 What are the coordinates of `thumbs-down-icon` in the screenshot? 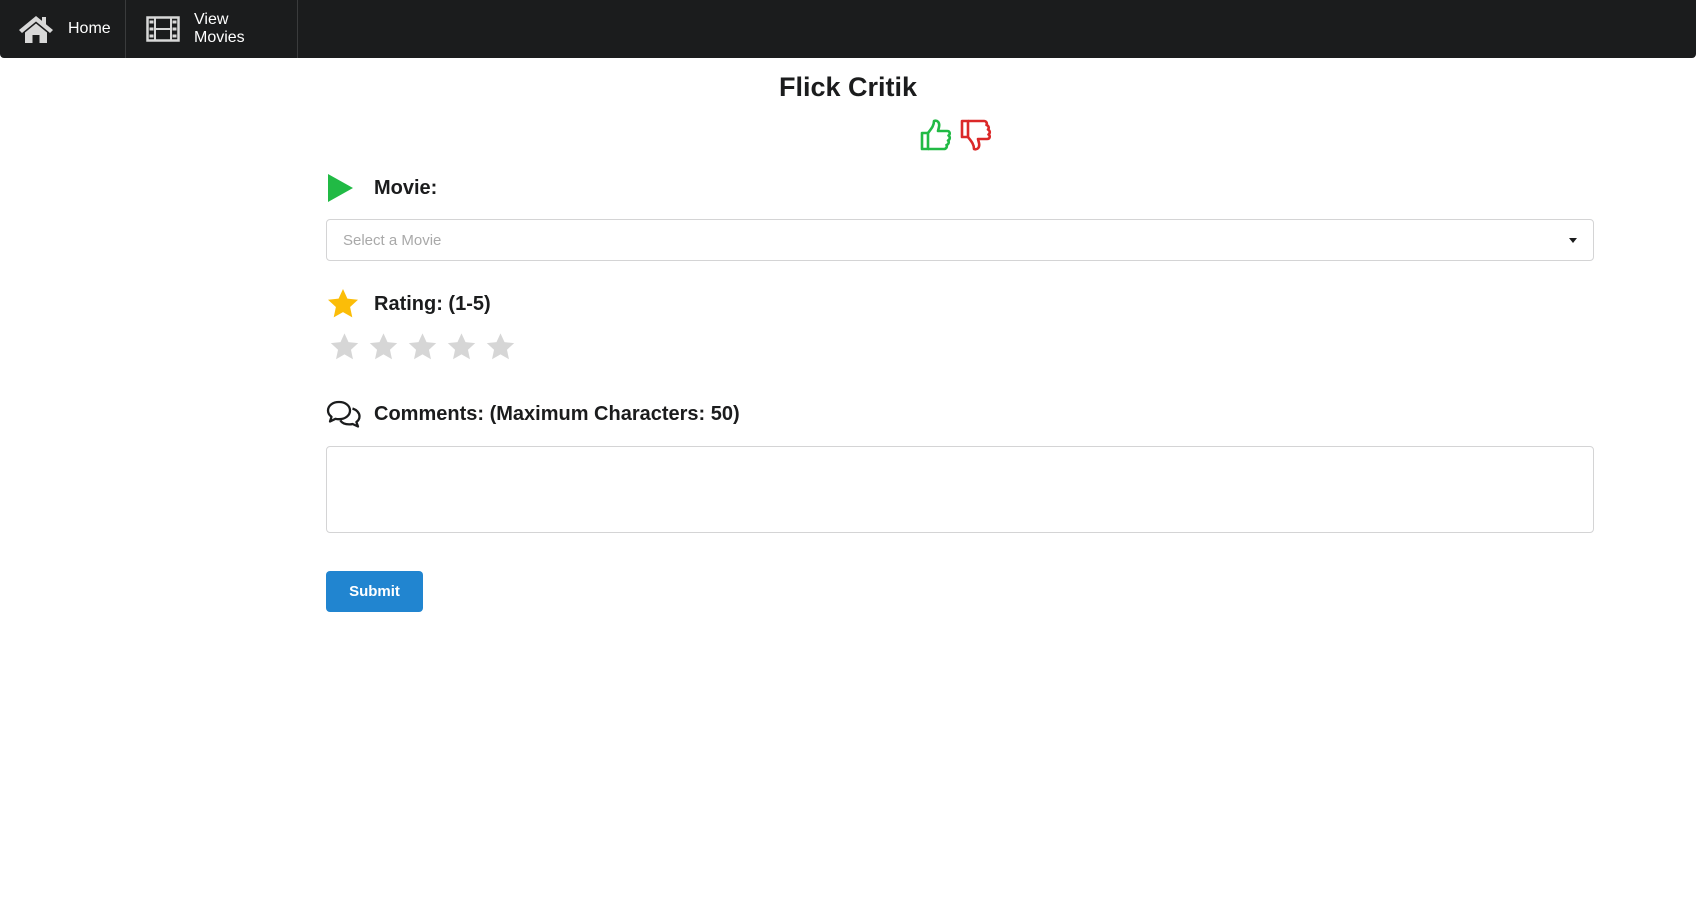 It's located at (976, 137).